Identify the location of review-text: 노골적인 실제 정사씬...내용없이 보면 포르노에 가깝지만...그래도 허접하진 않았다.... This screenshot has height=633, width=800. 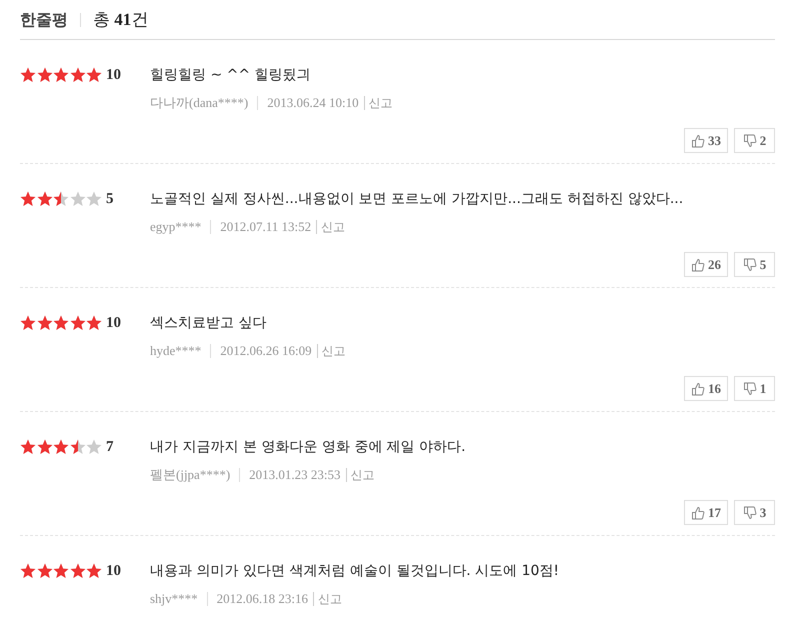
(417, 199).